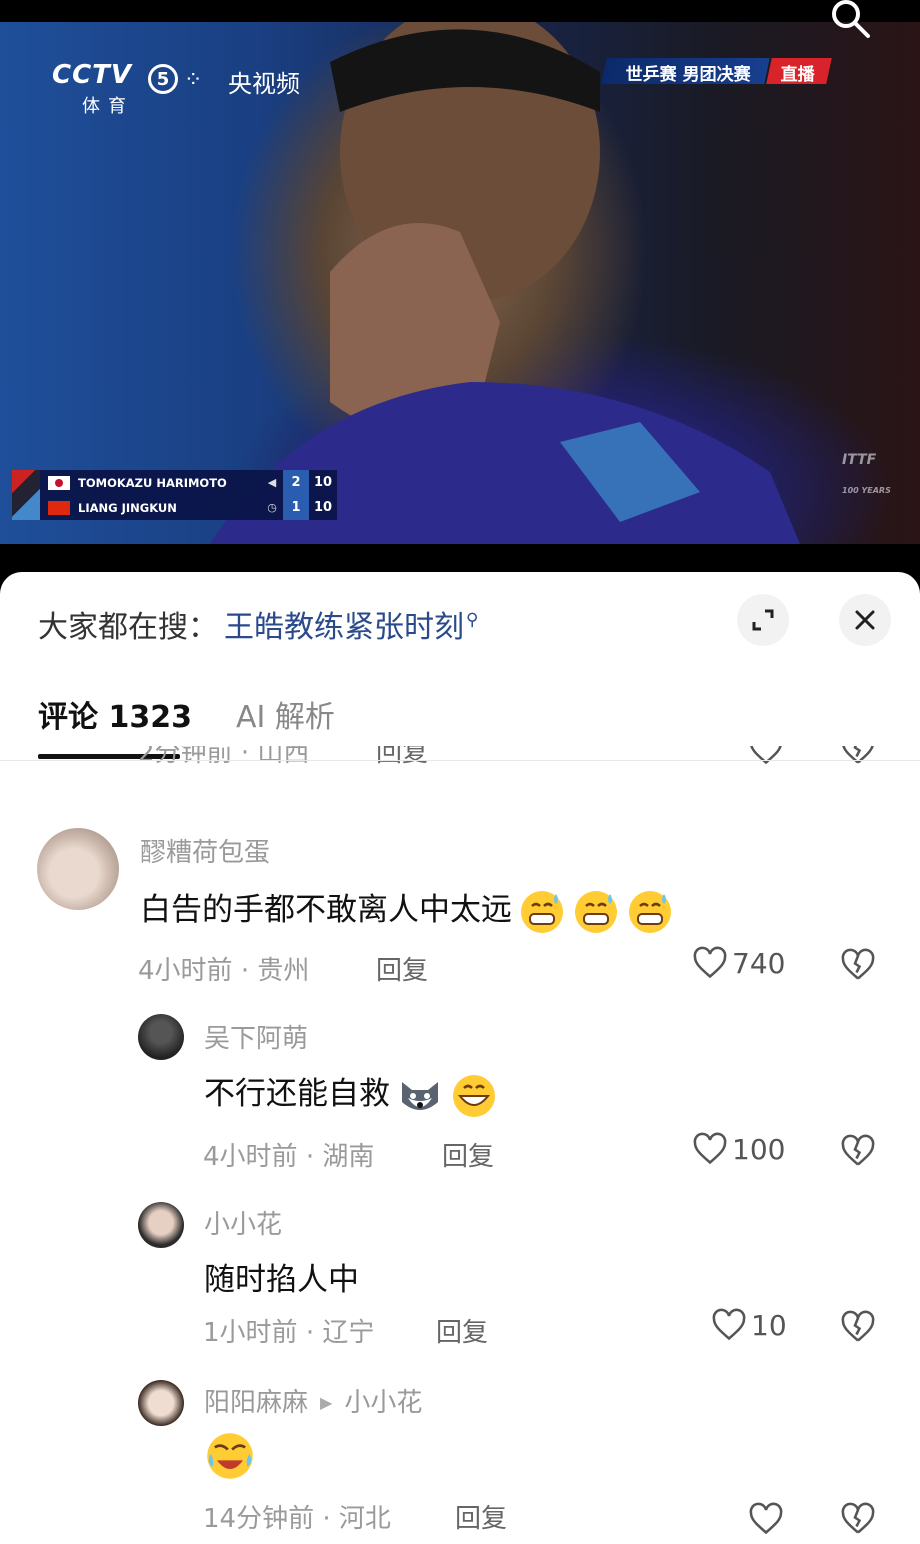  Describe the element at coordinates (285, 714) in the screenshot. I see `tab-ai-analysis: AI 解析` at that location.